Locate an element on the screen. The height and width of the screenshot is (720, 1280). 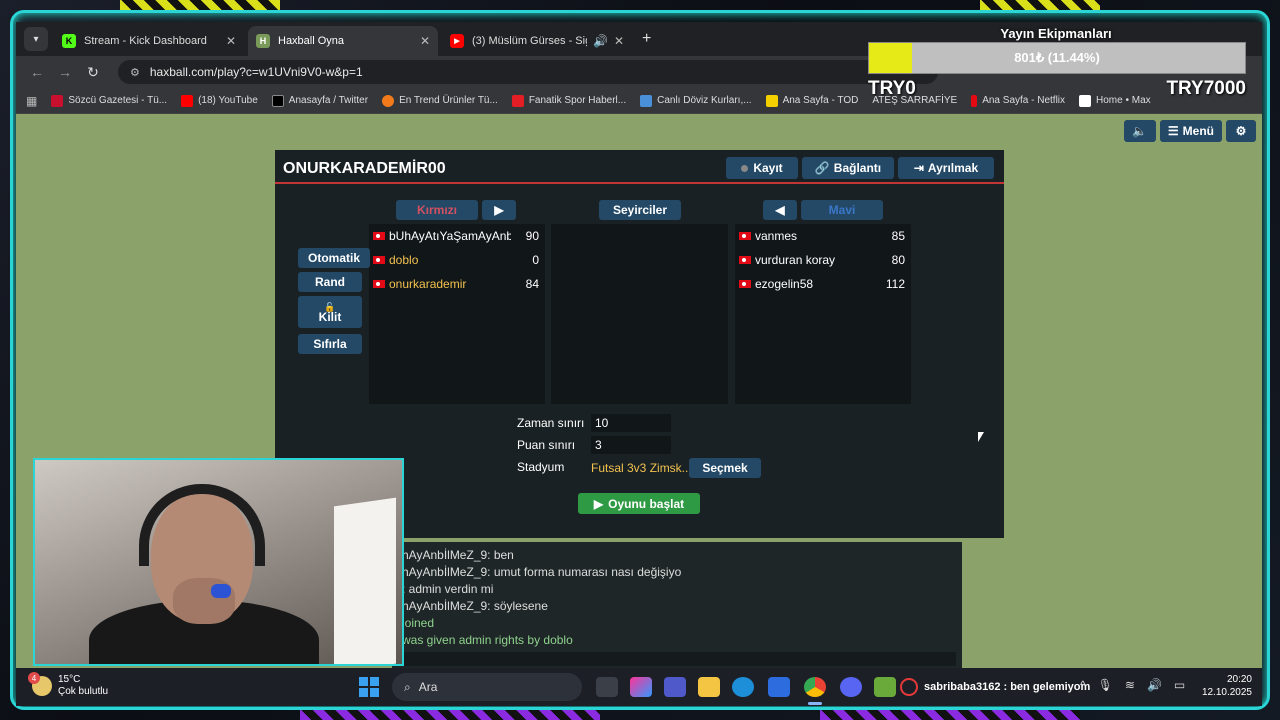
record-button: Kayıt is located at coordinates (762, 168).